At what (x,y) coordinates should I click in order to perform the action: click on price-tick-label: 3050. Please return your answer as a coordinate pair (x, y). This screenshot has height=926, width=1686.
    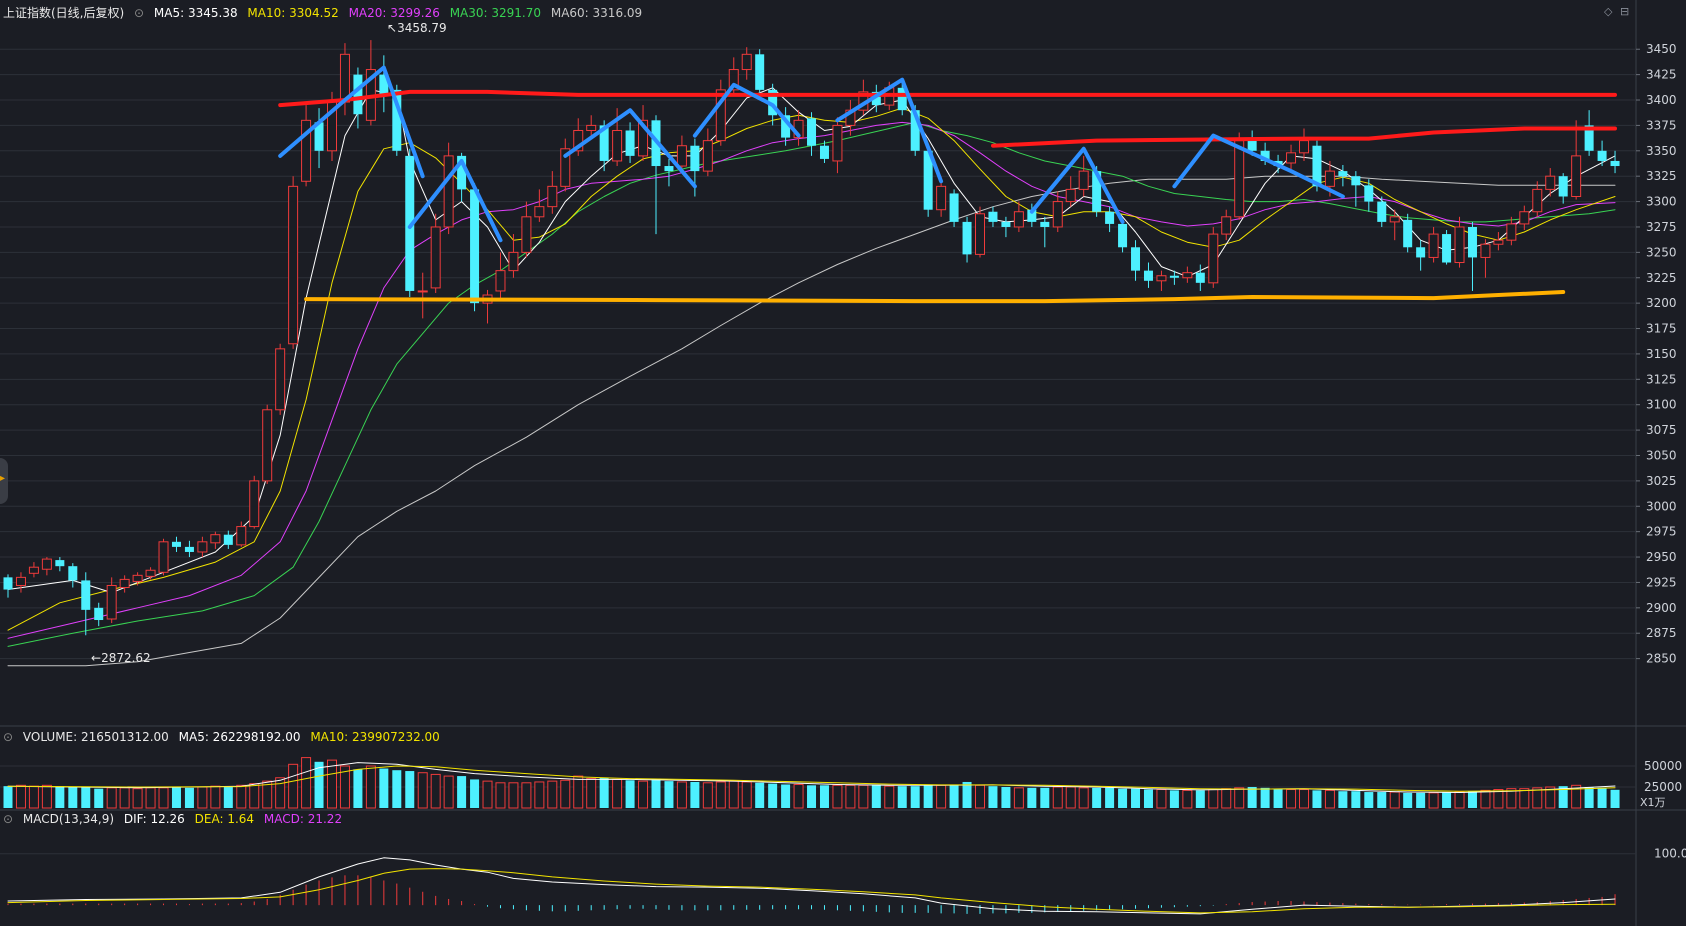
    Looking at the image, I should click on (1661, 455).